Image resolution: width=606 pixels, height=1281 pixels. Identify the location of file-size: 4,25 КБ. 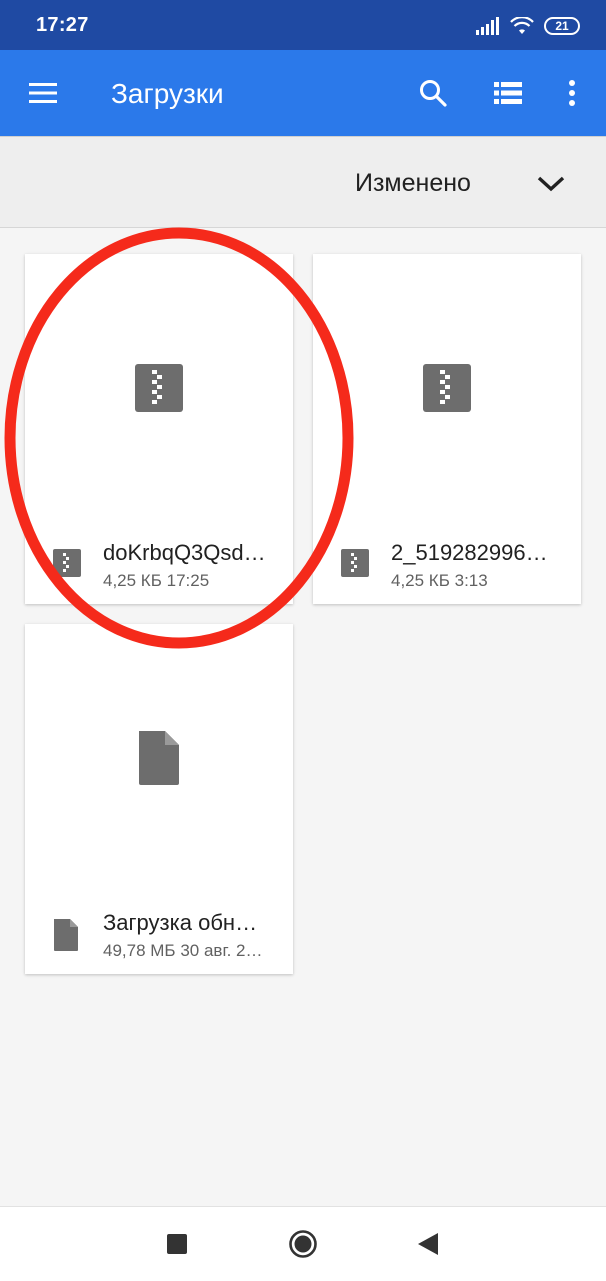
(420, 580).